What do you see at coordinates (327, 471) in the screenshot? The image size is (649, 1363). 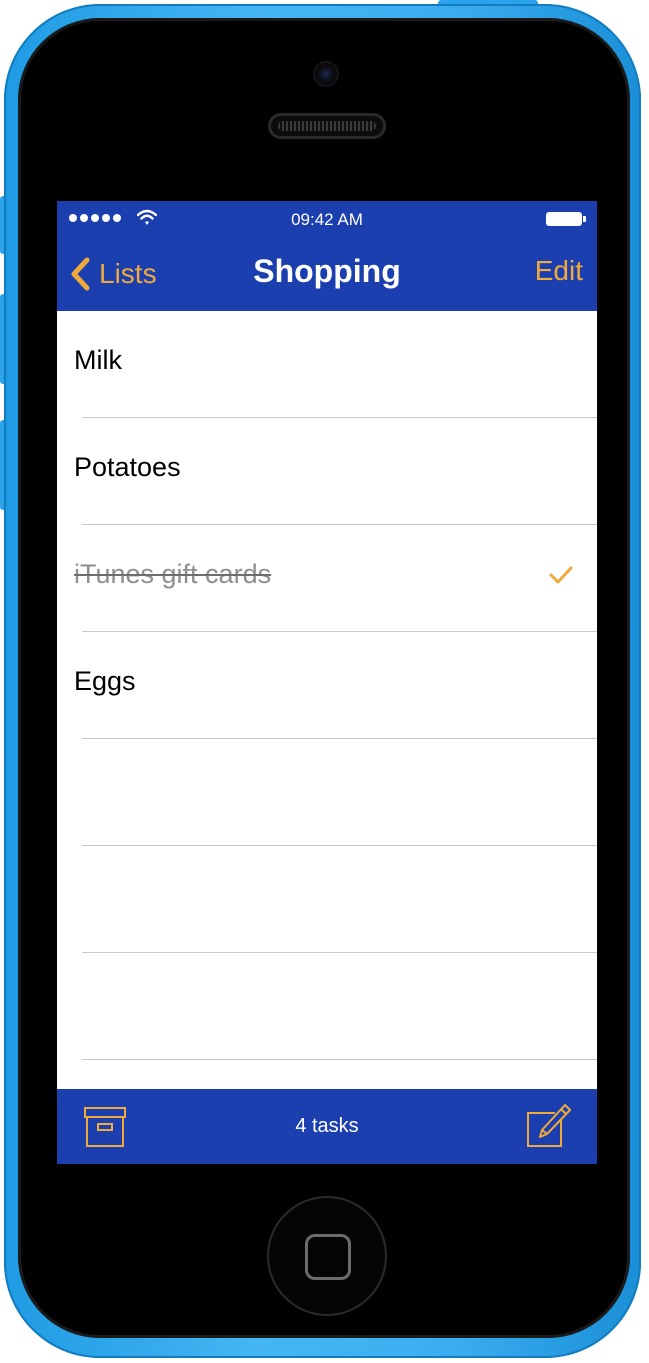 I see `task-row: Potatoes` at bounding box center [327, 471].